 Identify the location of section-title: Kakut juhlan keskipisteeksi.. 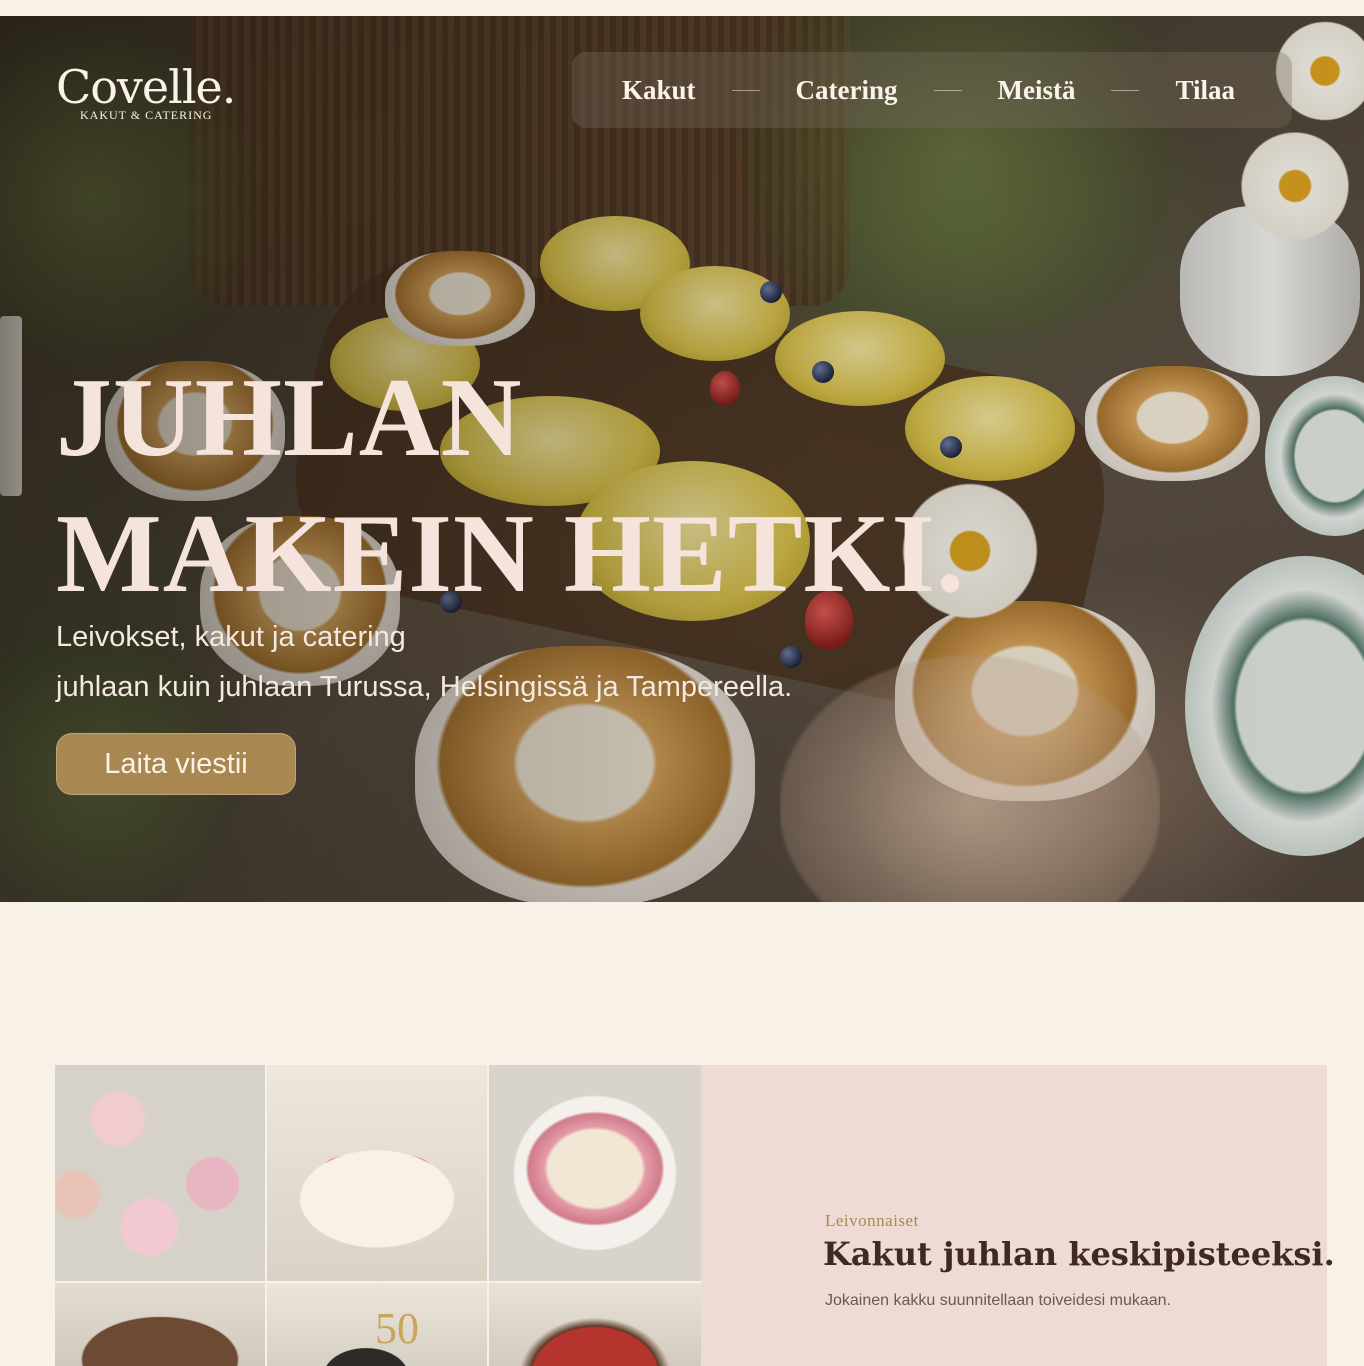
(1079, 1254).